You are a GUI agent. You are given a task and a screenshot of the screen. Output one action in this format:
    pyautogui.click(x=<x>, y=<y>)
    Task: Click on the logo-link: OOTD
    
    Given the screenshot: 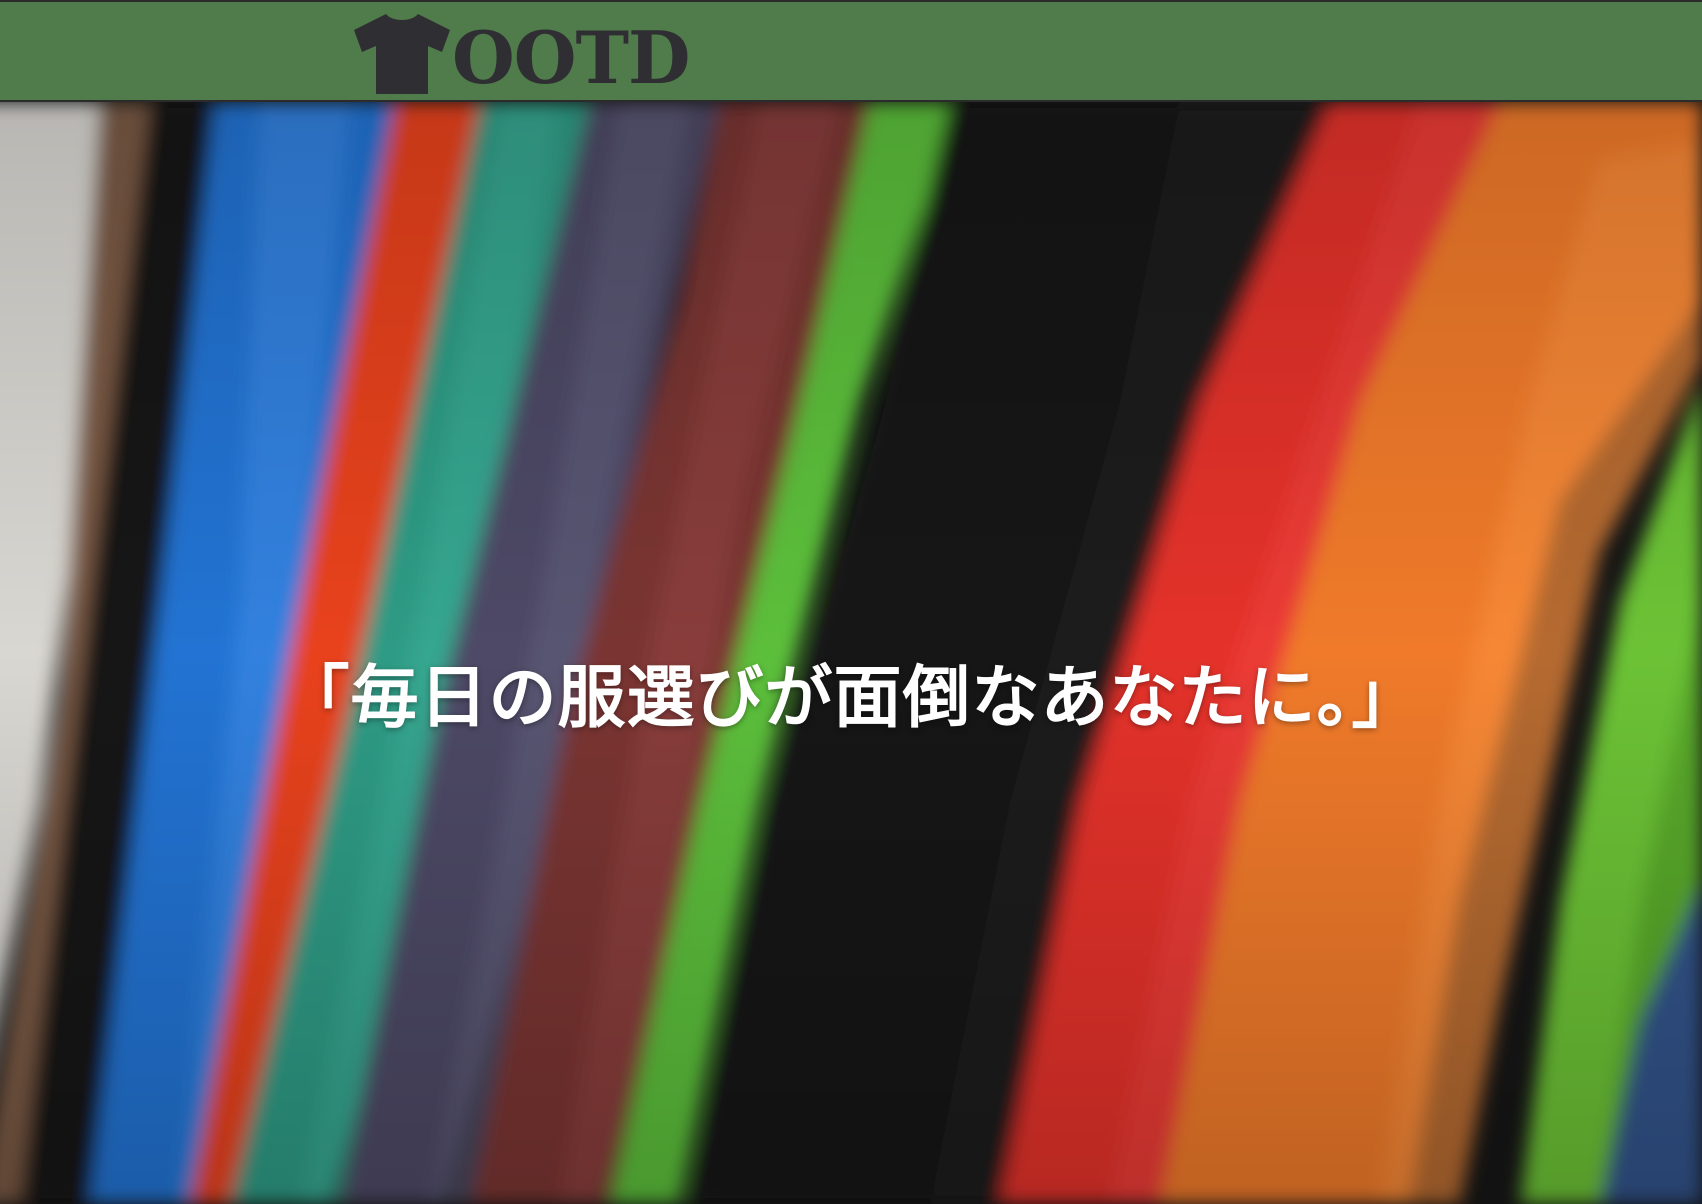 What is the action you would take?
    pyautogui.click(x=520, y=55)
    